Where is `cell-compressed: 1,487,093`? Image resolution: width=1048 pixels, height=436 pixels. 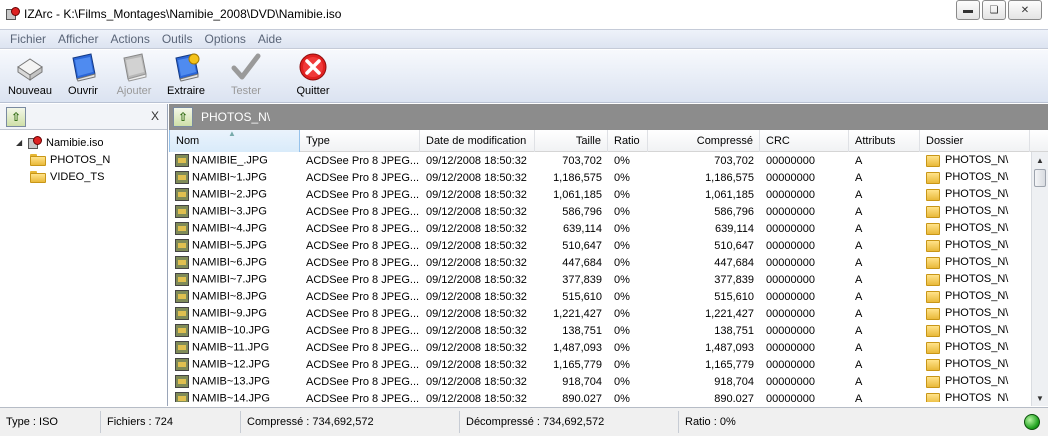 cell-compressed: 1,487,093 is located at coordinates (729, 347).